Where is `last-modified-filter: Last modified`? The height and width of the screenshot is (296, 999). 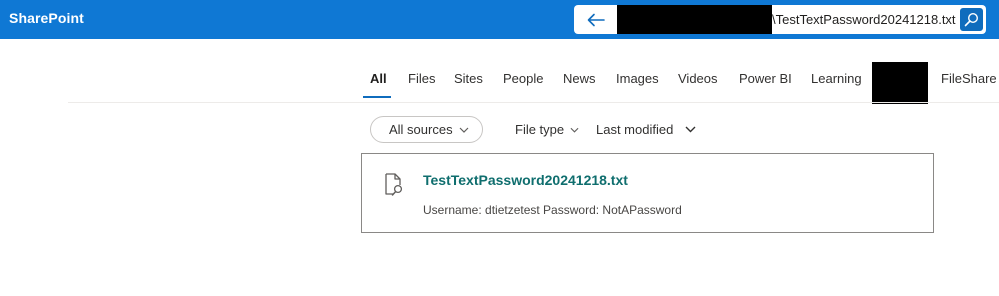
last-modified-filter: Last modified is located at coordinates (646, 129).